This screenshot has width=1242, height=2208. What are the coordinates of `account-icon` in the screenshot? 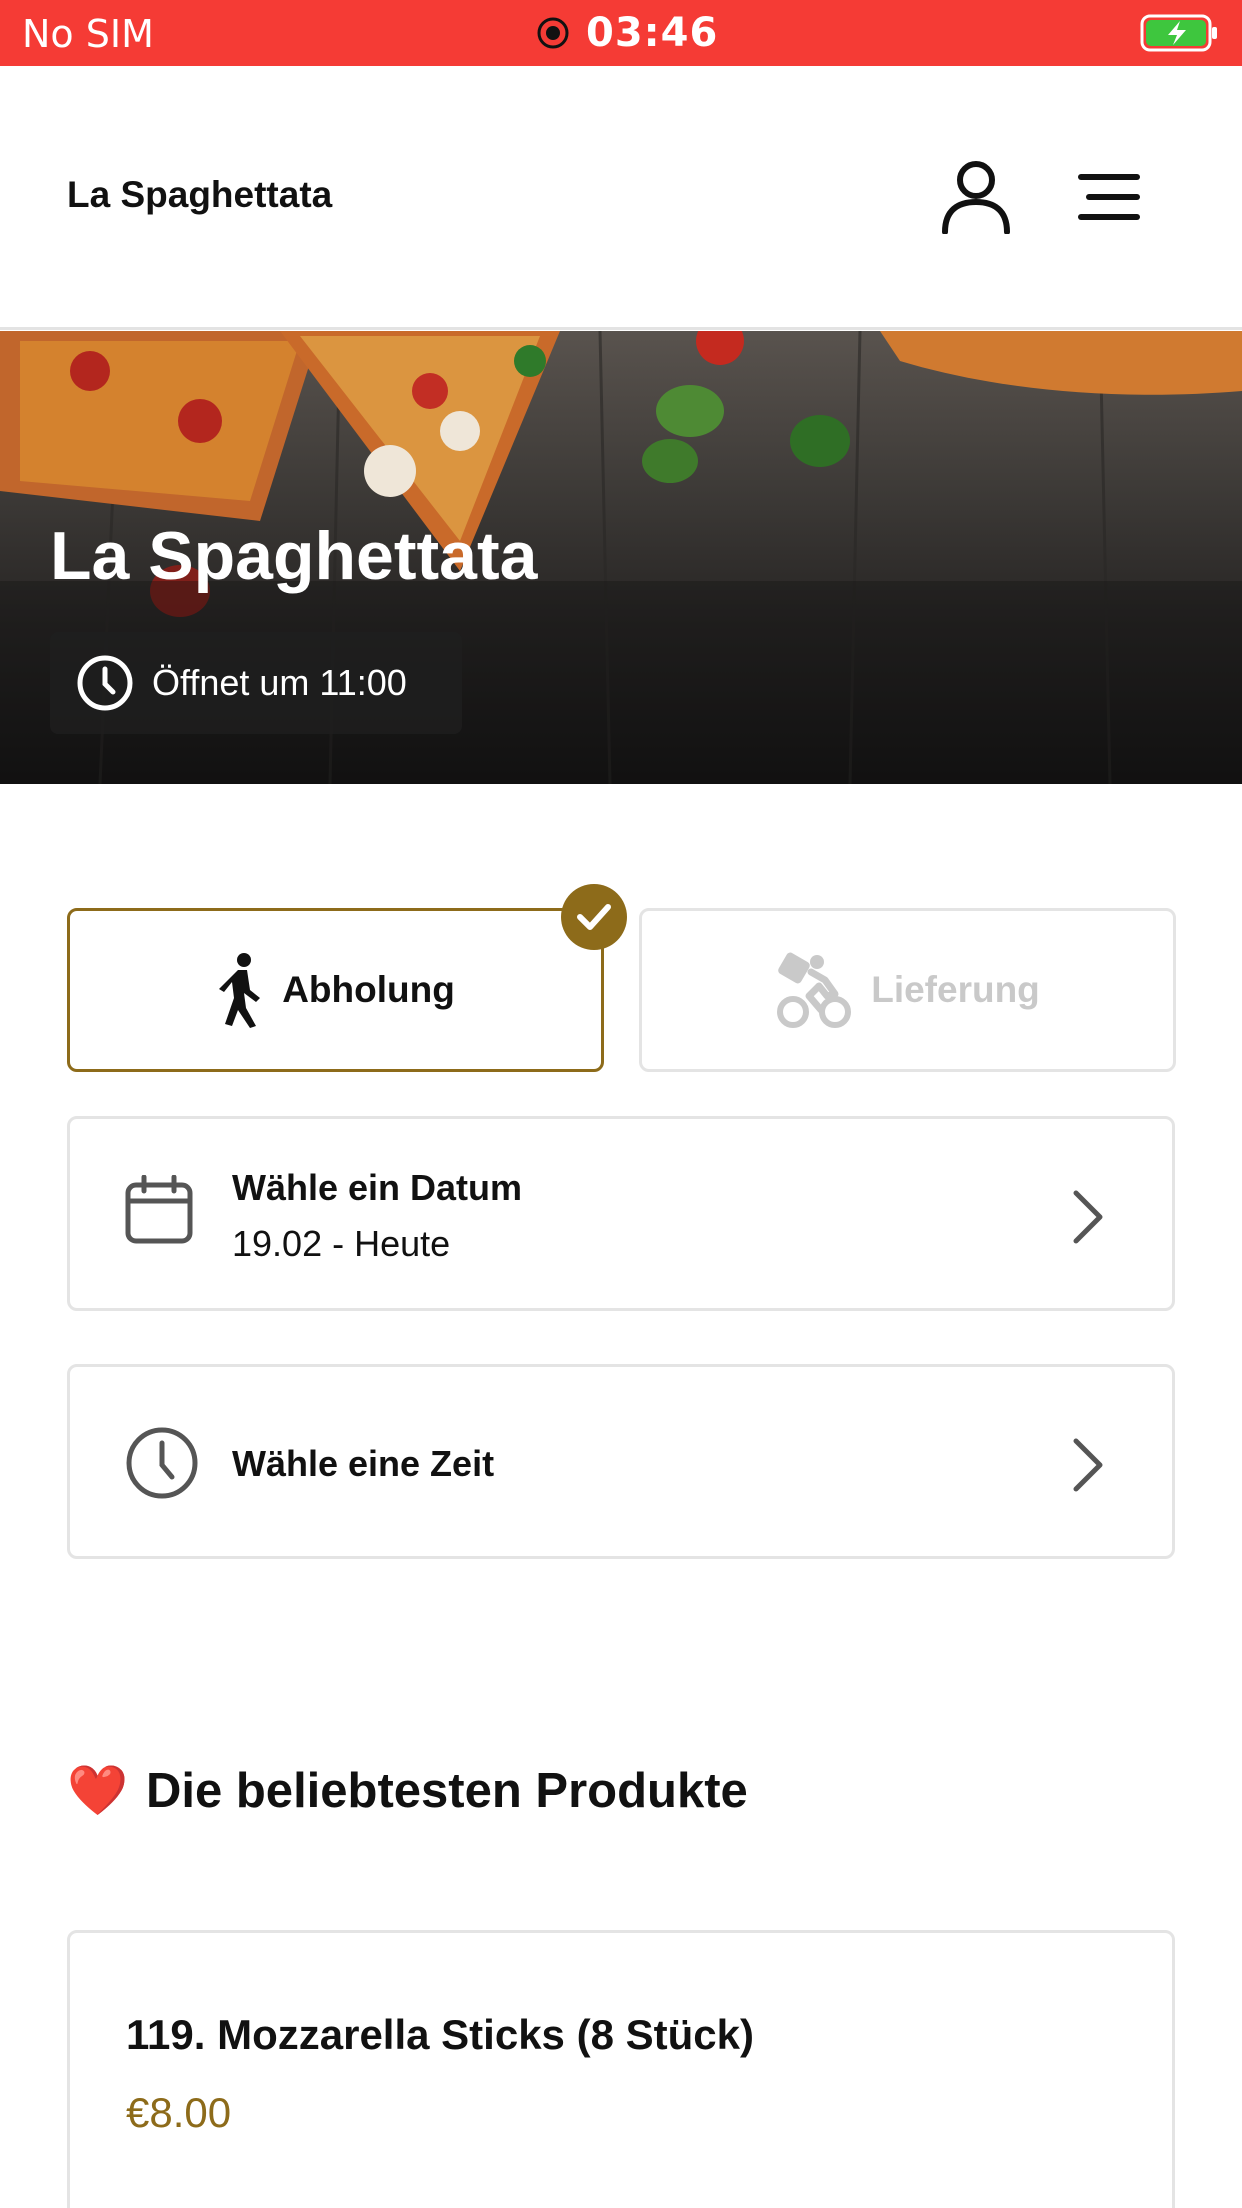 It's located at (976, 196).